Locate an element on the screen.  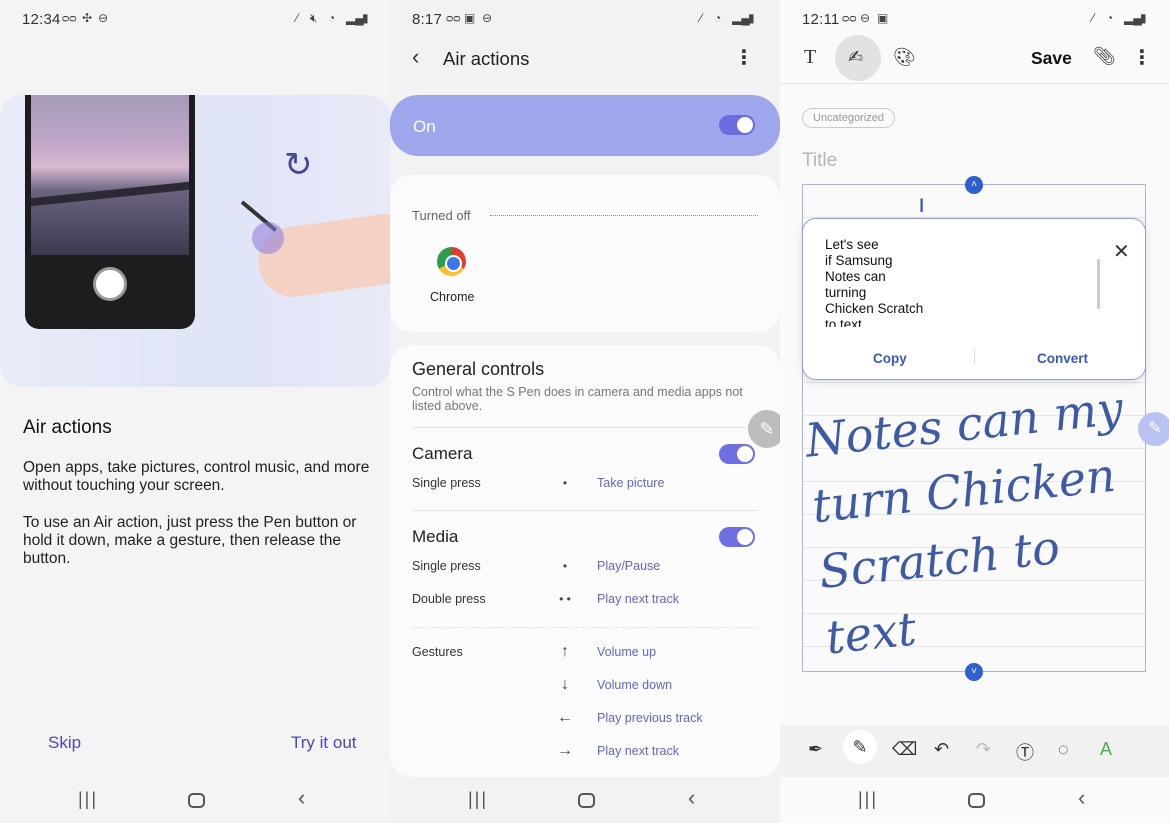
undo-icon: ↶ is located at coordinates (941, 749).